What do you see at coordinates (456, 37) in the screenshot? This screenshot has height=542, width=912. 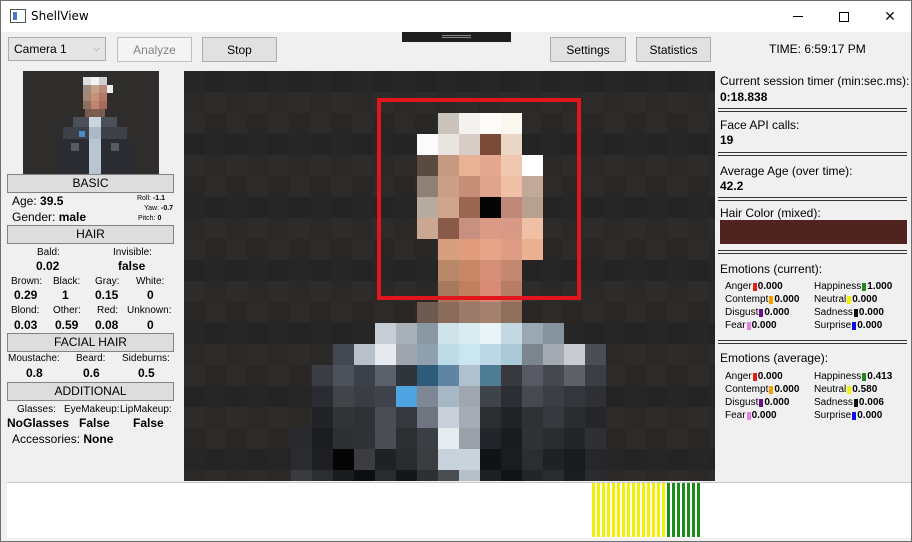 I see `toolbar-grip-handle` at bounding box center [456, 37].